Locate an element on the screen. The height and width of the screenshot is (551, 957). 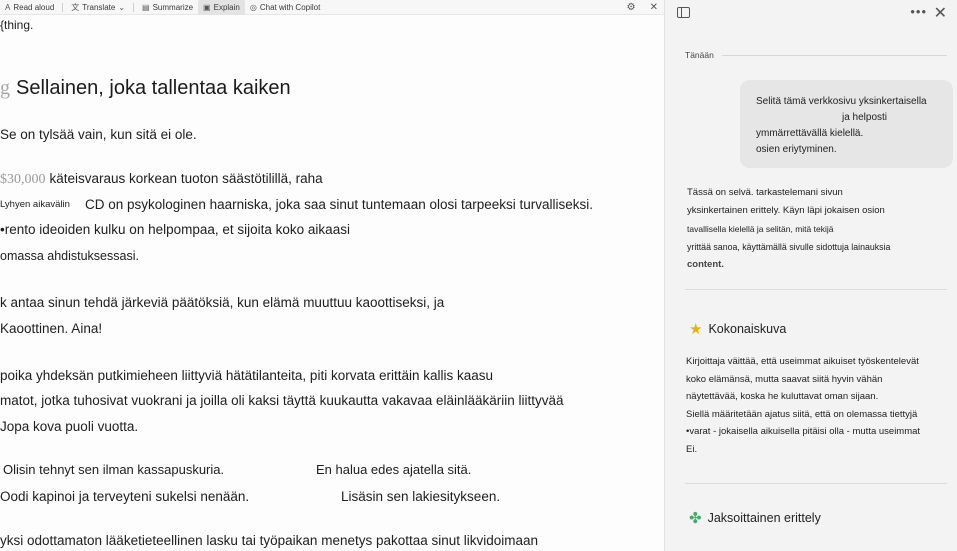
day-label: Tänään is located at coordinates (699, 55).